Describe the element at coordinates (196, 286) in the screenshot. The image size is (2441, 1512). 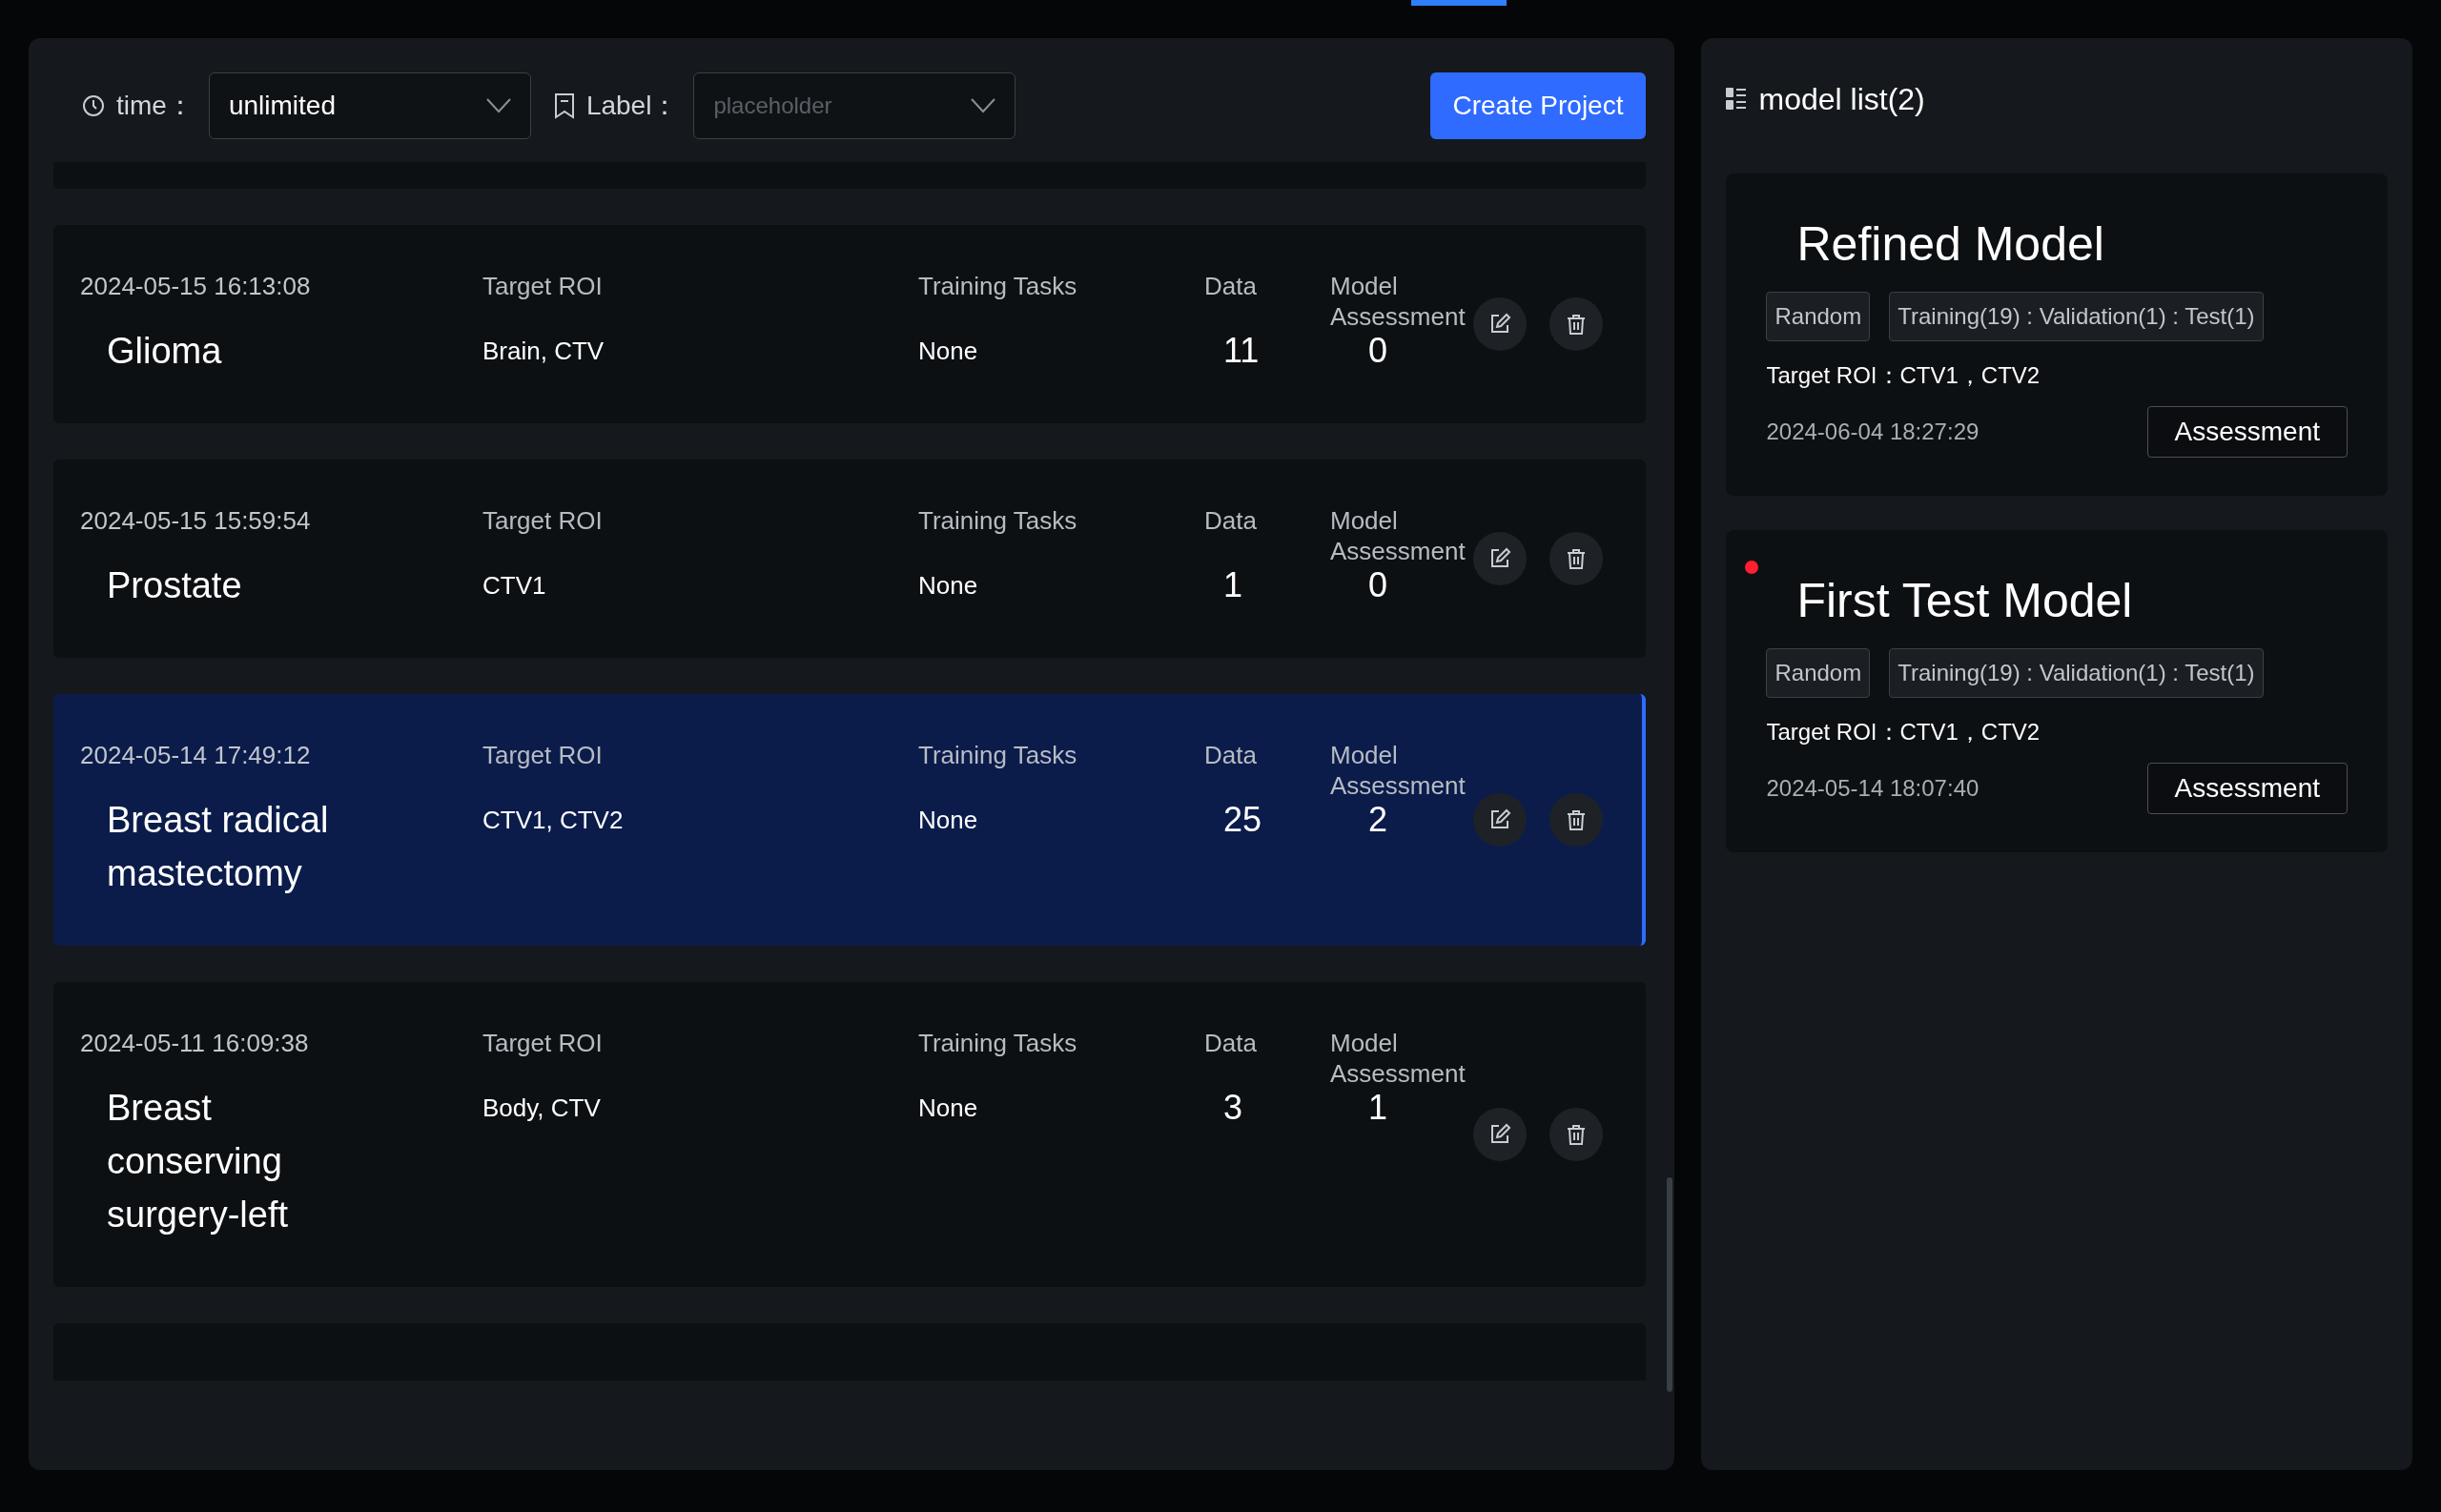
I see `project-date: 2024-05-15 16:13:08` at that location.